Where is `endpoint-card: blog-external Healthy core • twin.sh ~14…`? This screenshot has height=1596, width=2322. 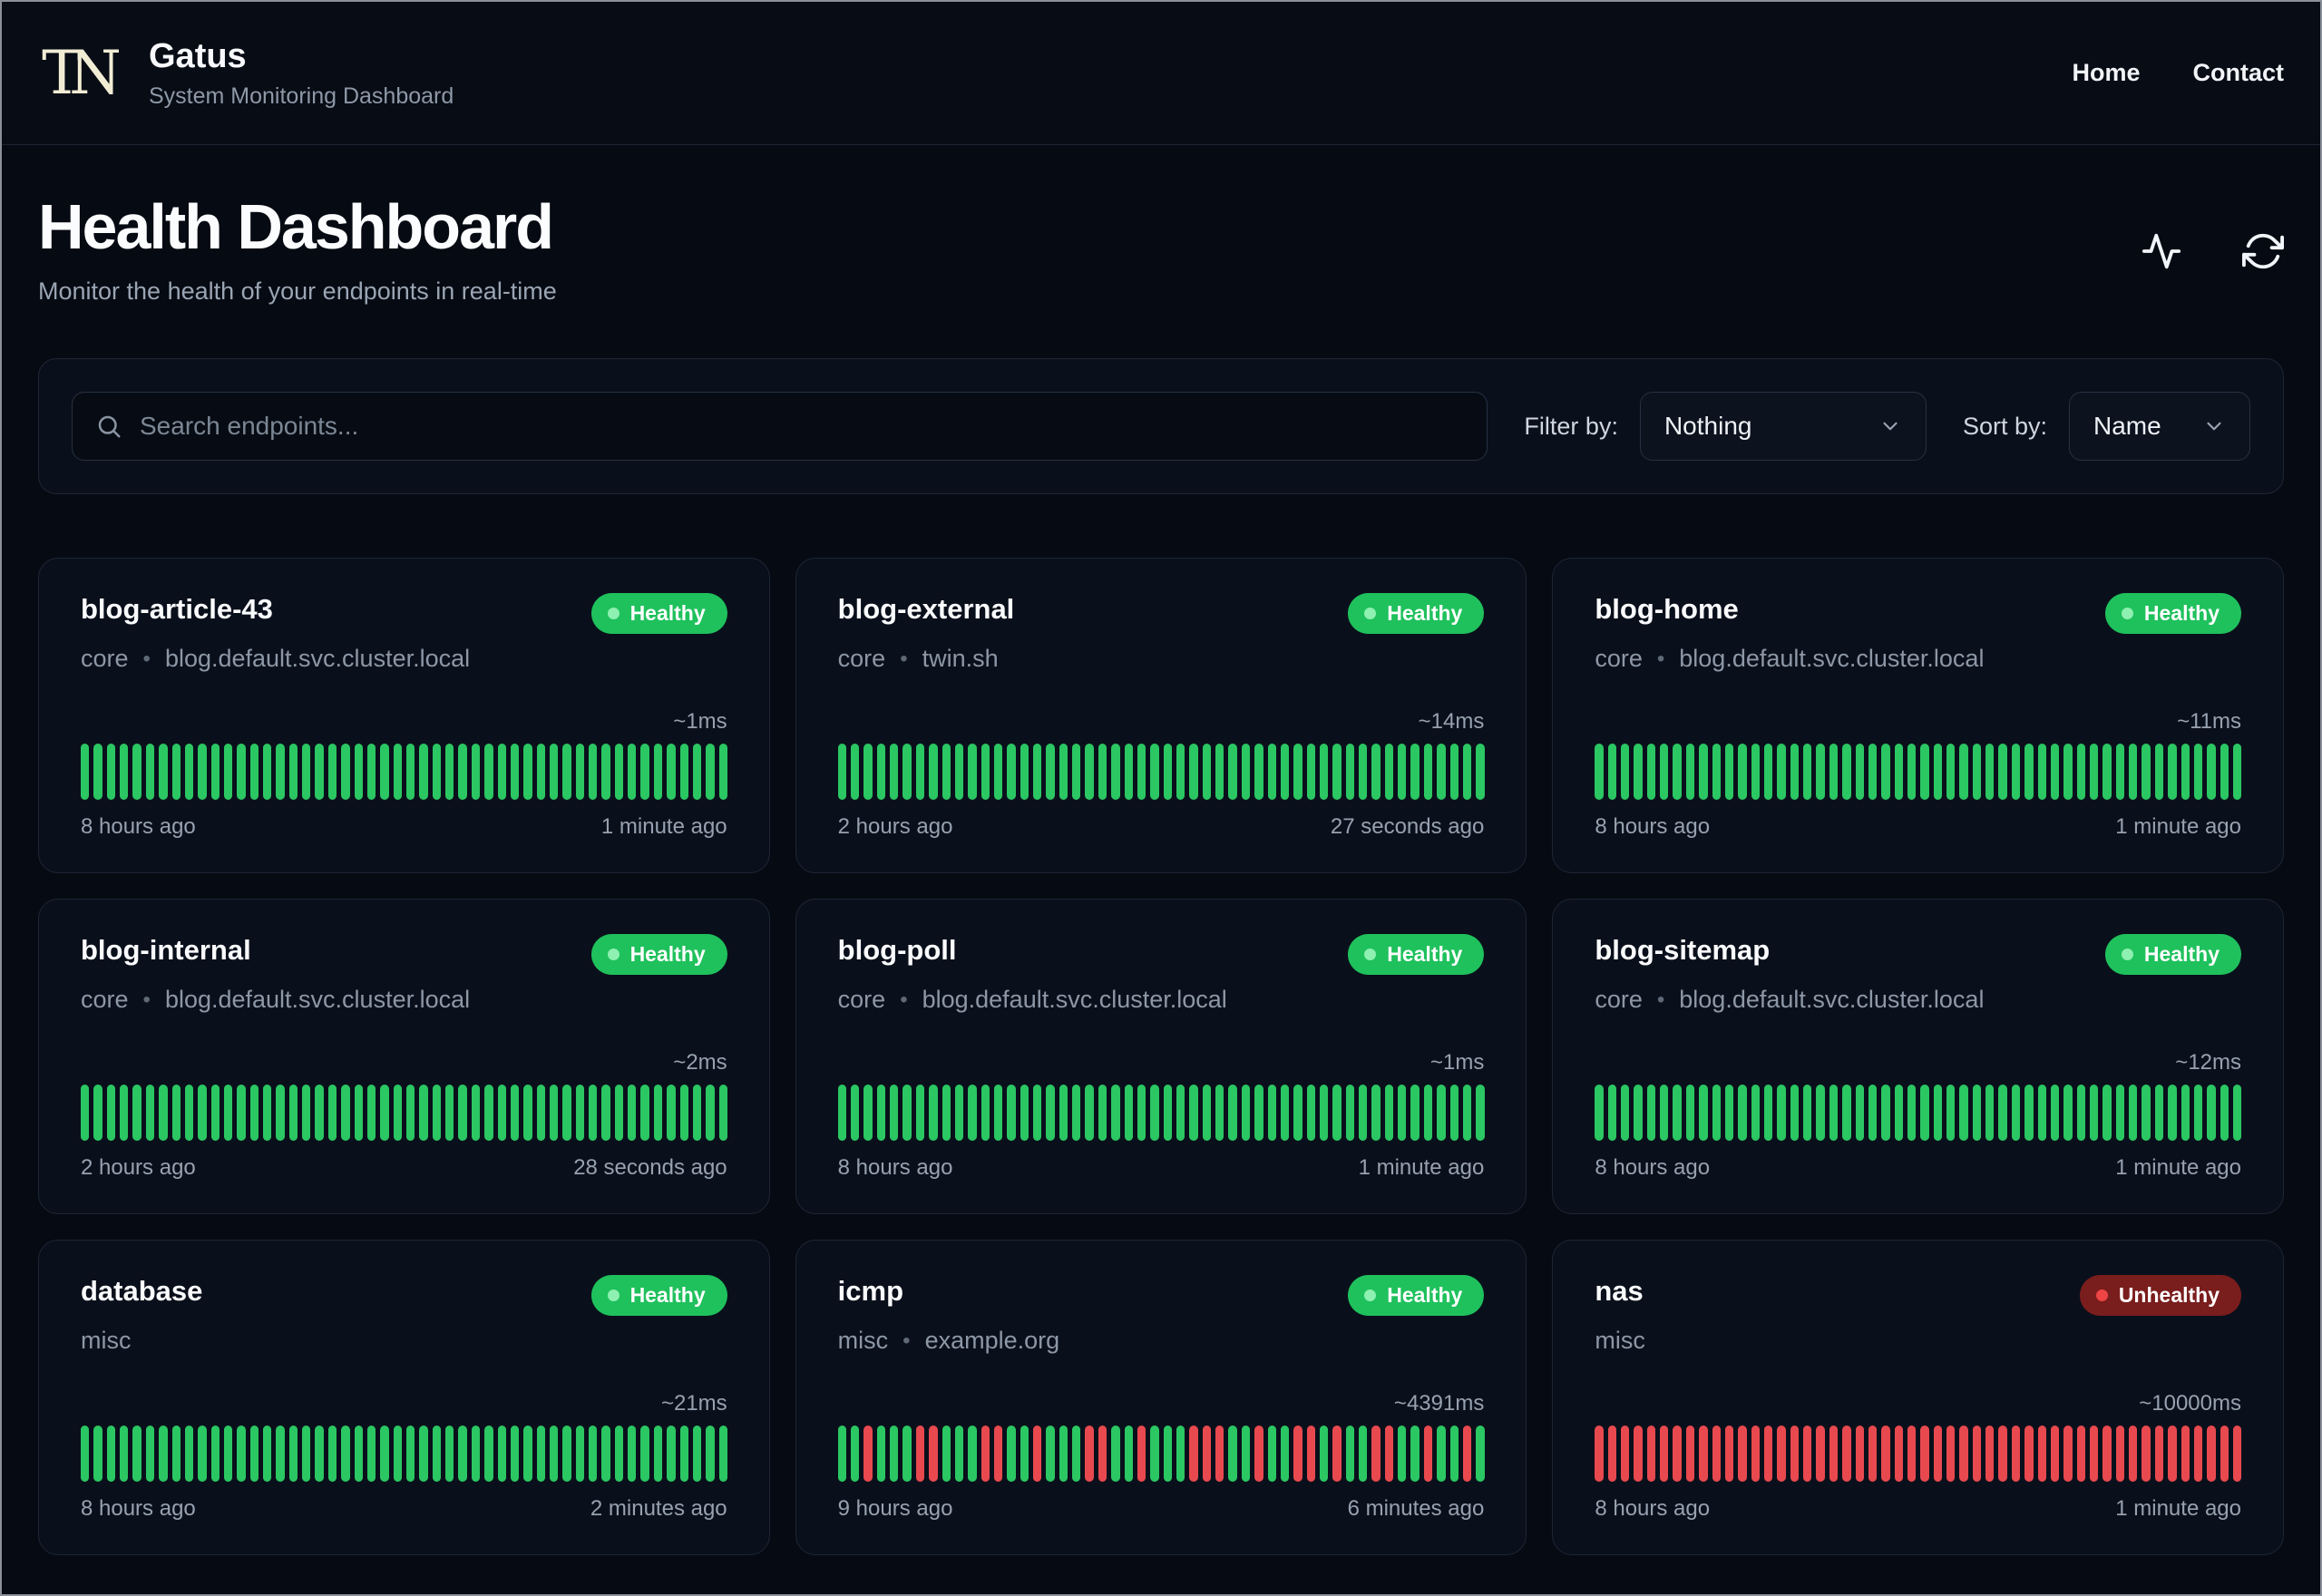 endpoint-card: blog-external Healthy core • twin.sh ~14… is located at coordinates (1161, 715).